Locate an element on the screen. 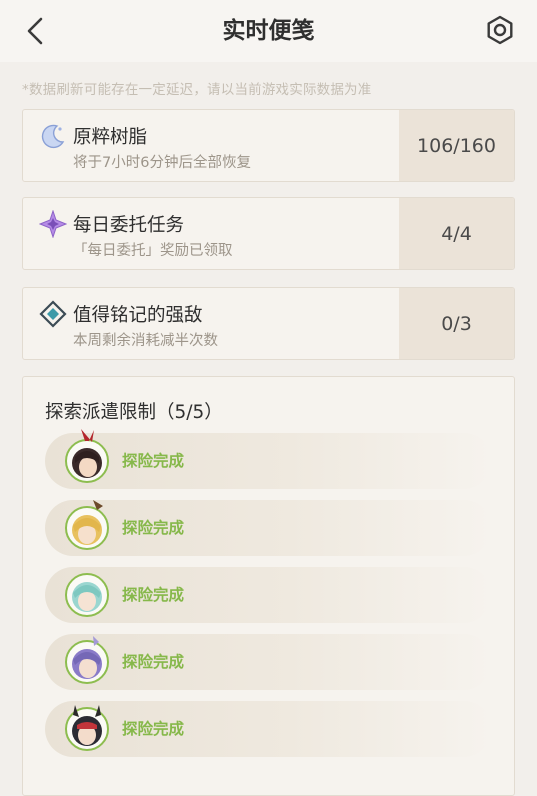 The image size is (537, 796). character-avatar-teal is located at coordinates (87, 595).